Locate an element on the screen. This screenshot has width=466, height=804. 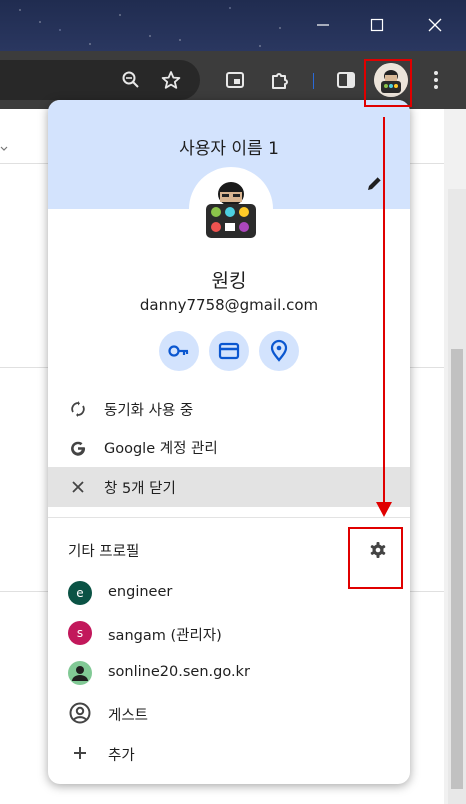
plus-icon is located at coordinates (80, 753).